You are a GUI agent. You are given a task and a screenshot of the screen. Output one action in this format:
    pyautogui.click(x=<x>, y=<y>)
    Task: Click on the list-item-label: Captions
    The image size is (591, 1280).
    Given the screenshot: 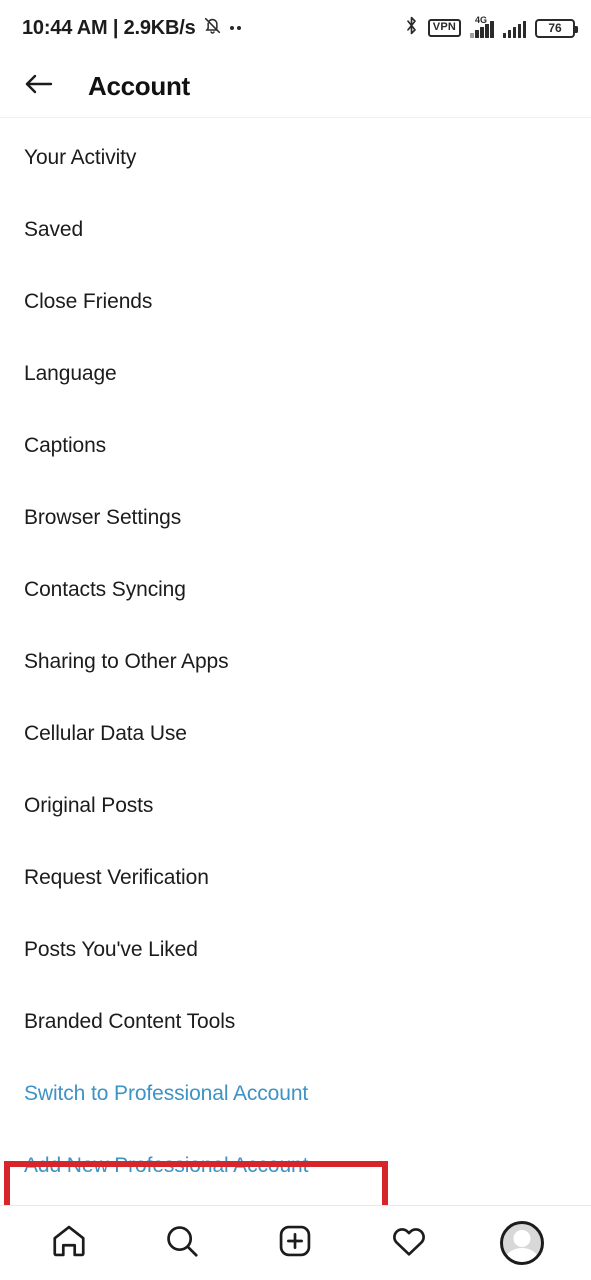 What is the action you would take?
    pyautogui.click(x=65, y=445)
    